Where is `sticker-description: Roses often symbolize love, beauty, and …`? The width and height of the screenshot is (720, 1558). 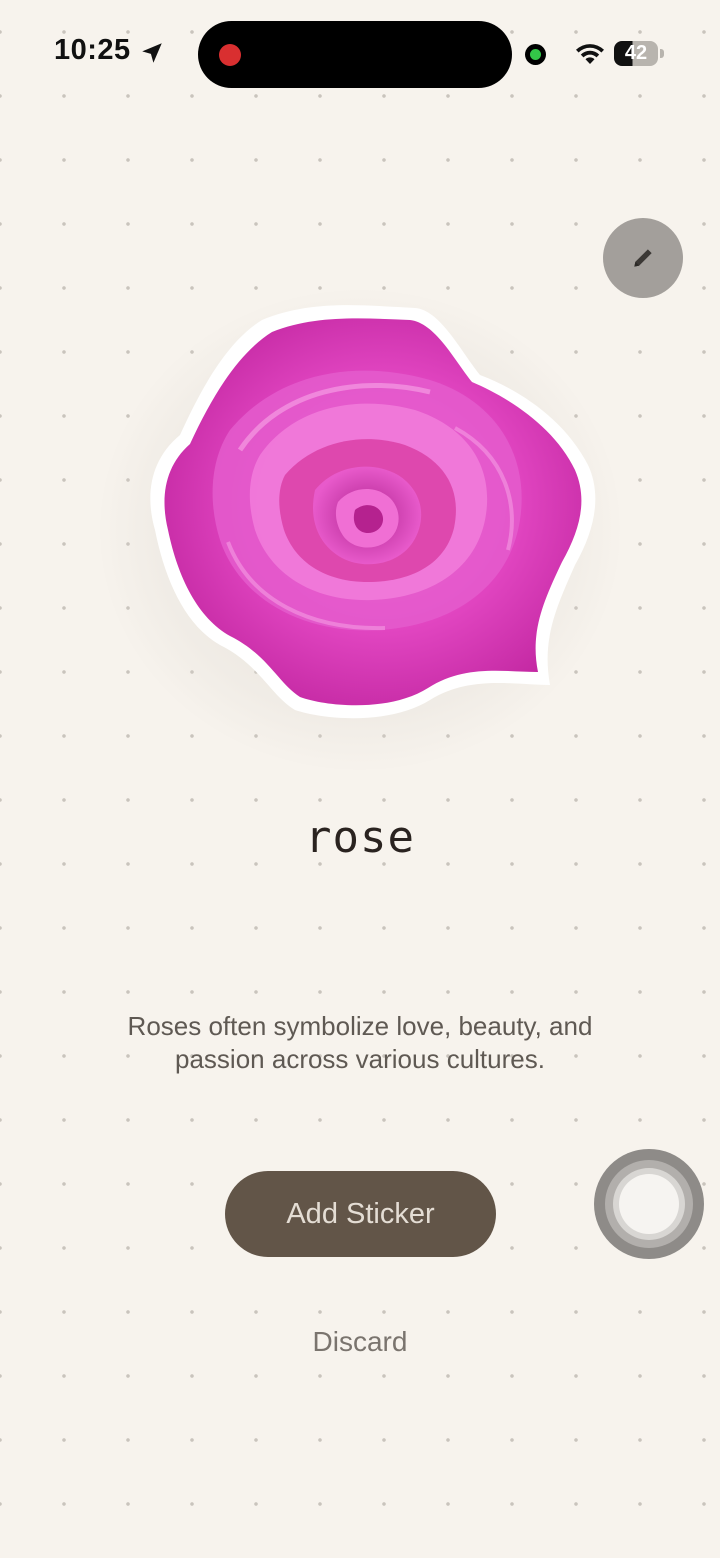 sticker-description: Roses often symbolize love, beauty, and … is located at coordinates (360, 1042).